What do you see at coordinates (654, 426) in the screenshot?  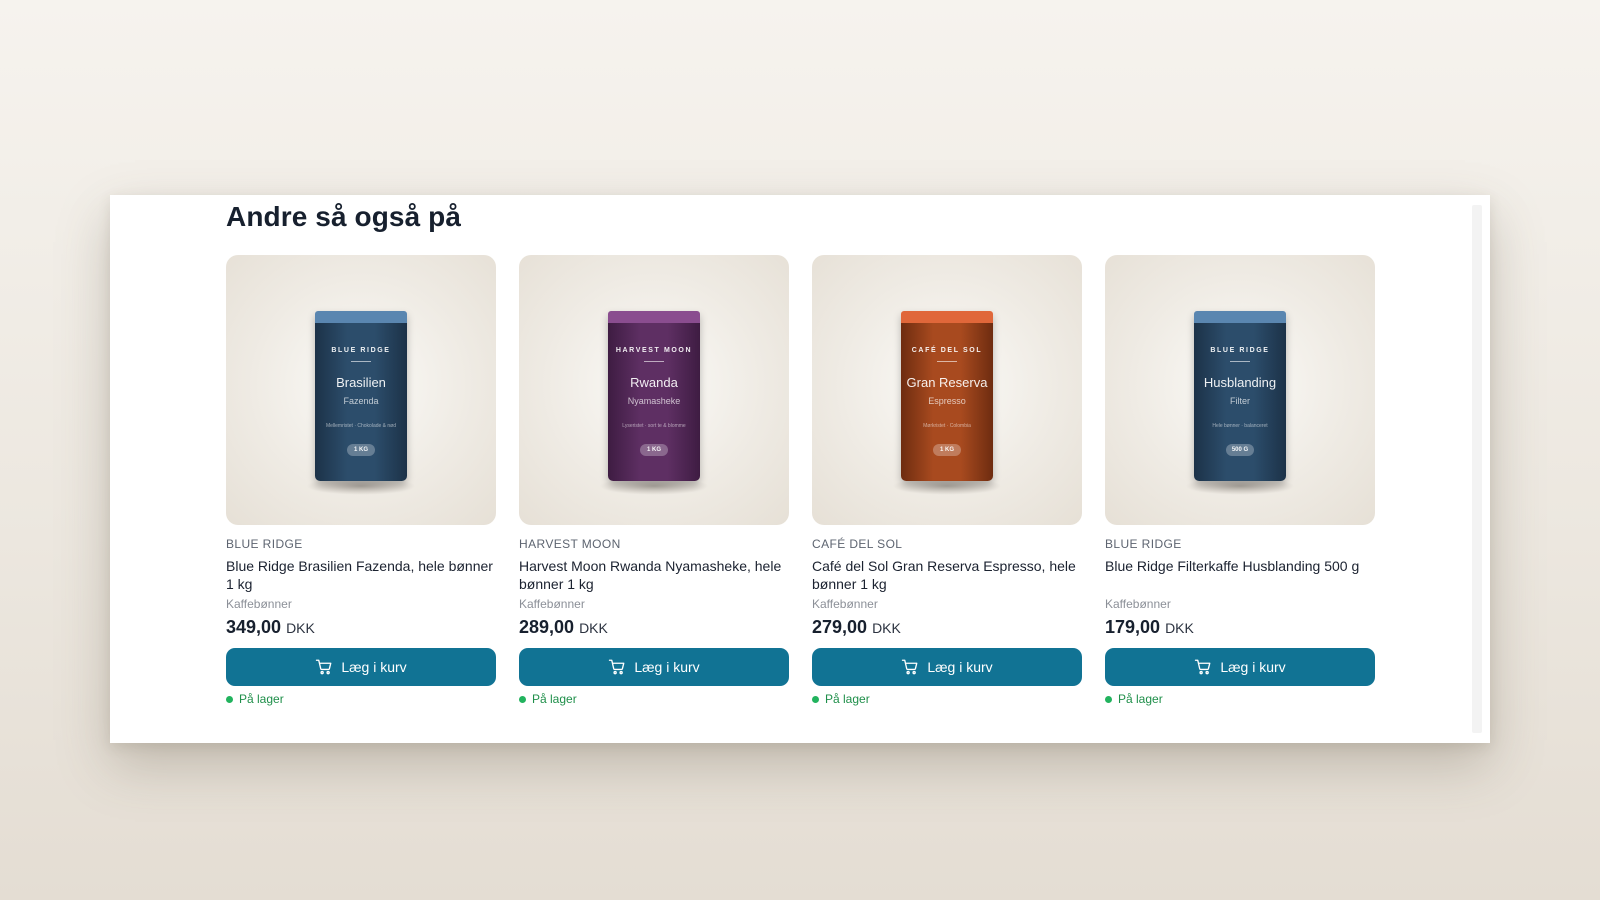 I see `package-note: Lyseristet · sort te & blomme` at bounding box center [654, 426].